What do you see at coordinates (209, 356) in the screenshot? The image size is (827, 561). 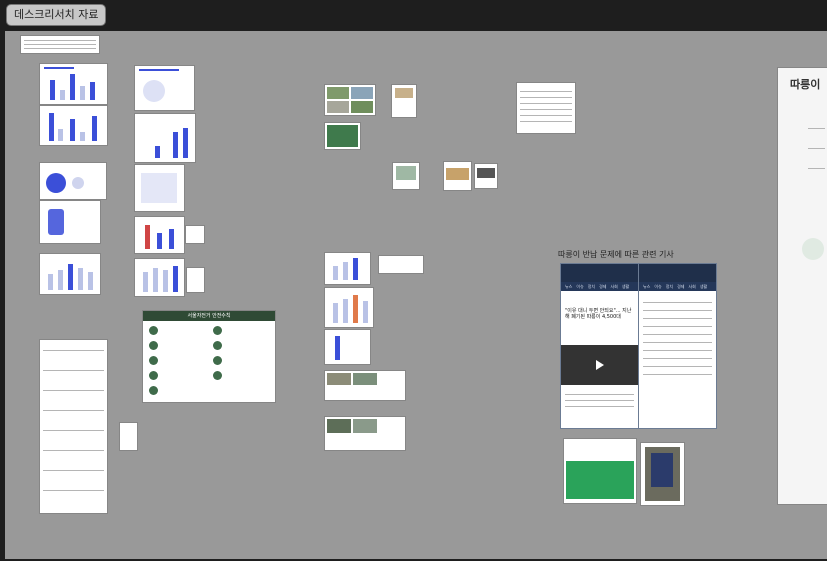 I see `safety-rules-card: 서울자전거 안전수칙` at bounding box center [209, 356].